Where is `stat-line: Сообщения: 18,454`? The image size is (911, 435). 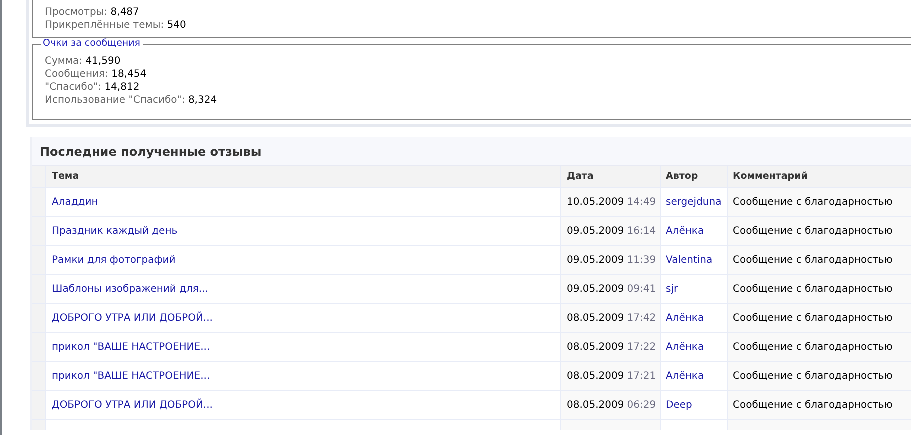
stat-line: Сообщения: 18,454 is located at coordinates (96, 74).